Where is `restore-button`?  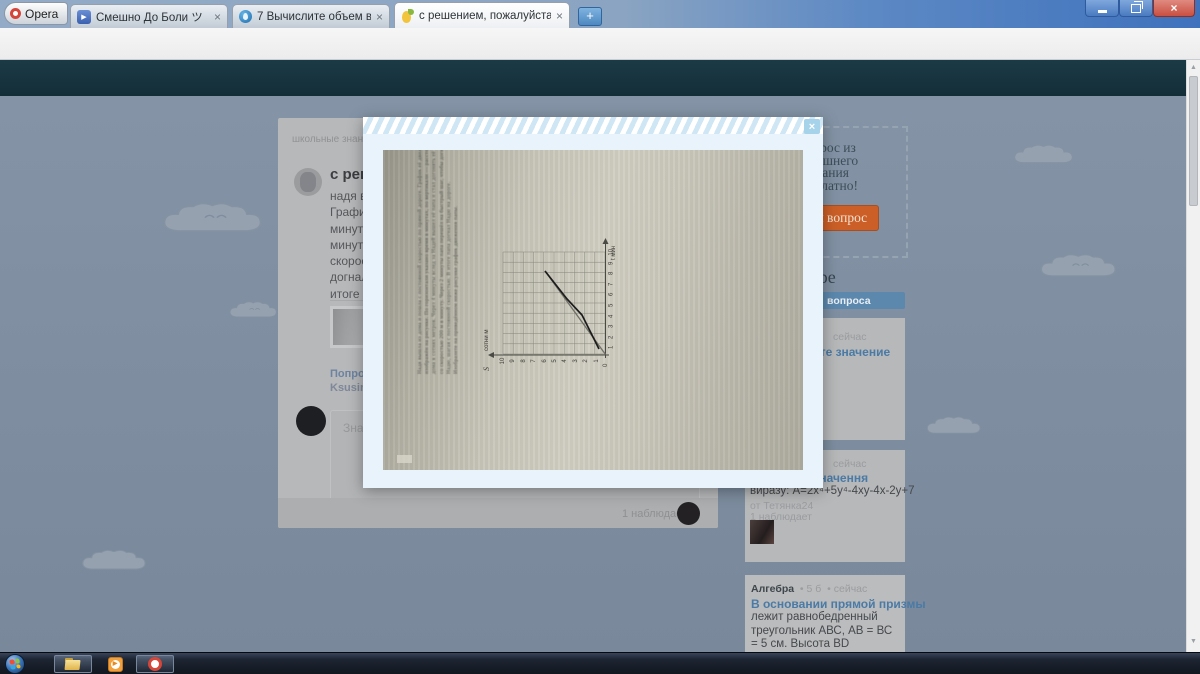 restore-button is located at coordinates (1136, 8).